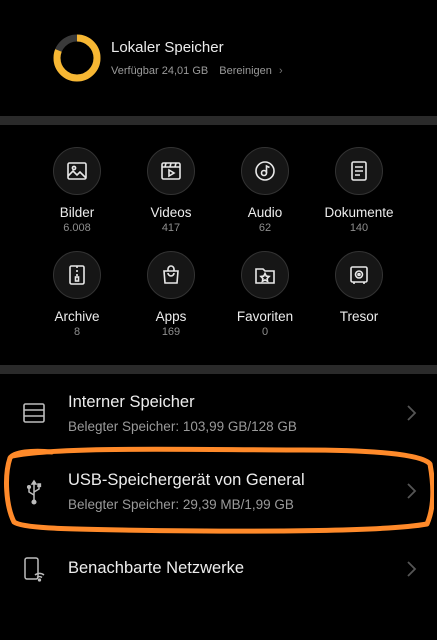  What do you see at coordinates (34, 413) in the screenshot?
I see `internal-storage-icon` at bounding box center [34, 413].